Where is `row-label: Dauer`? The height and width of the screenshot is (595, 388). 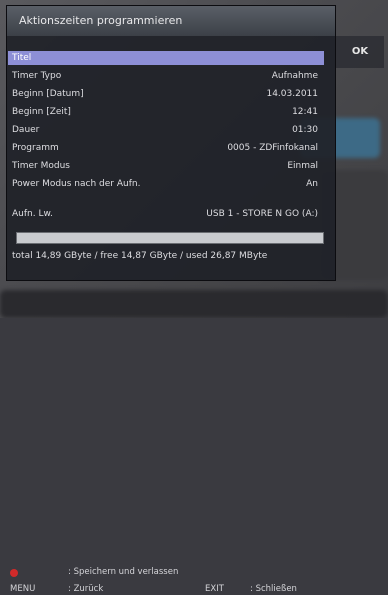 row-label: Dauer is located at coordinates (26, 130).